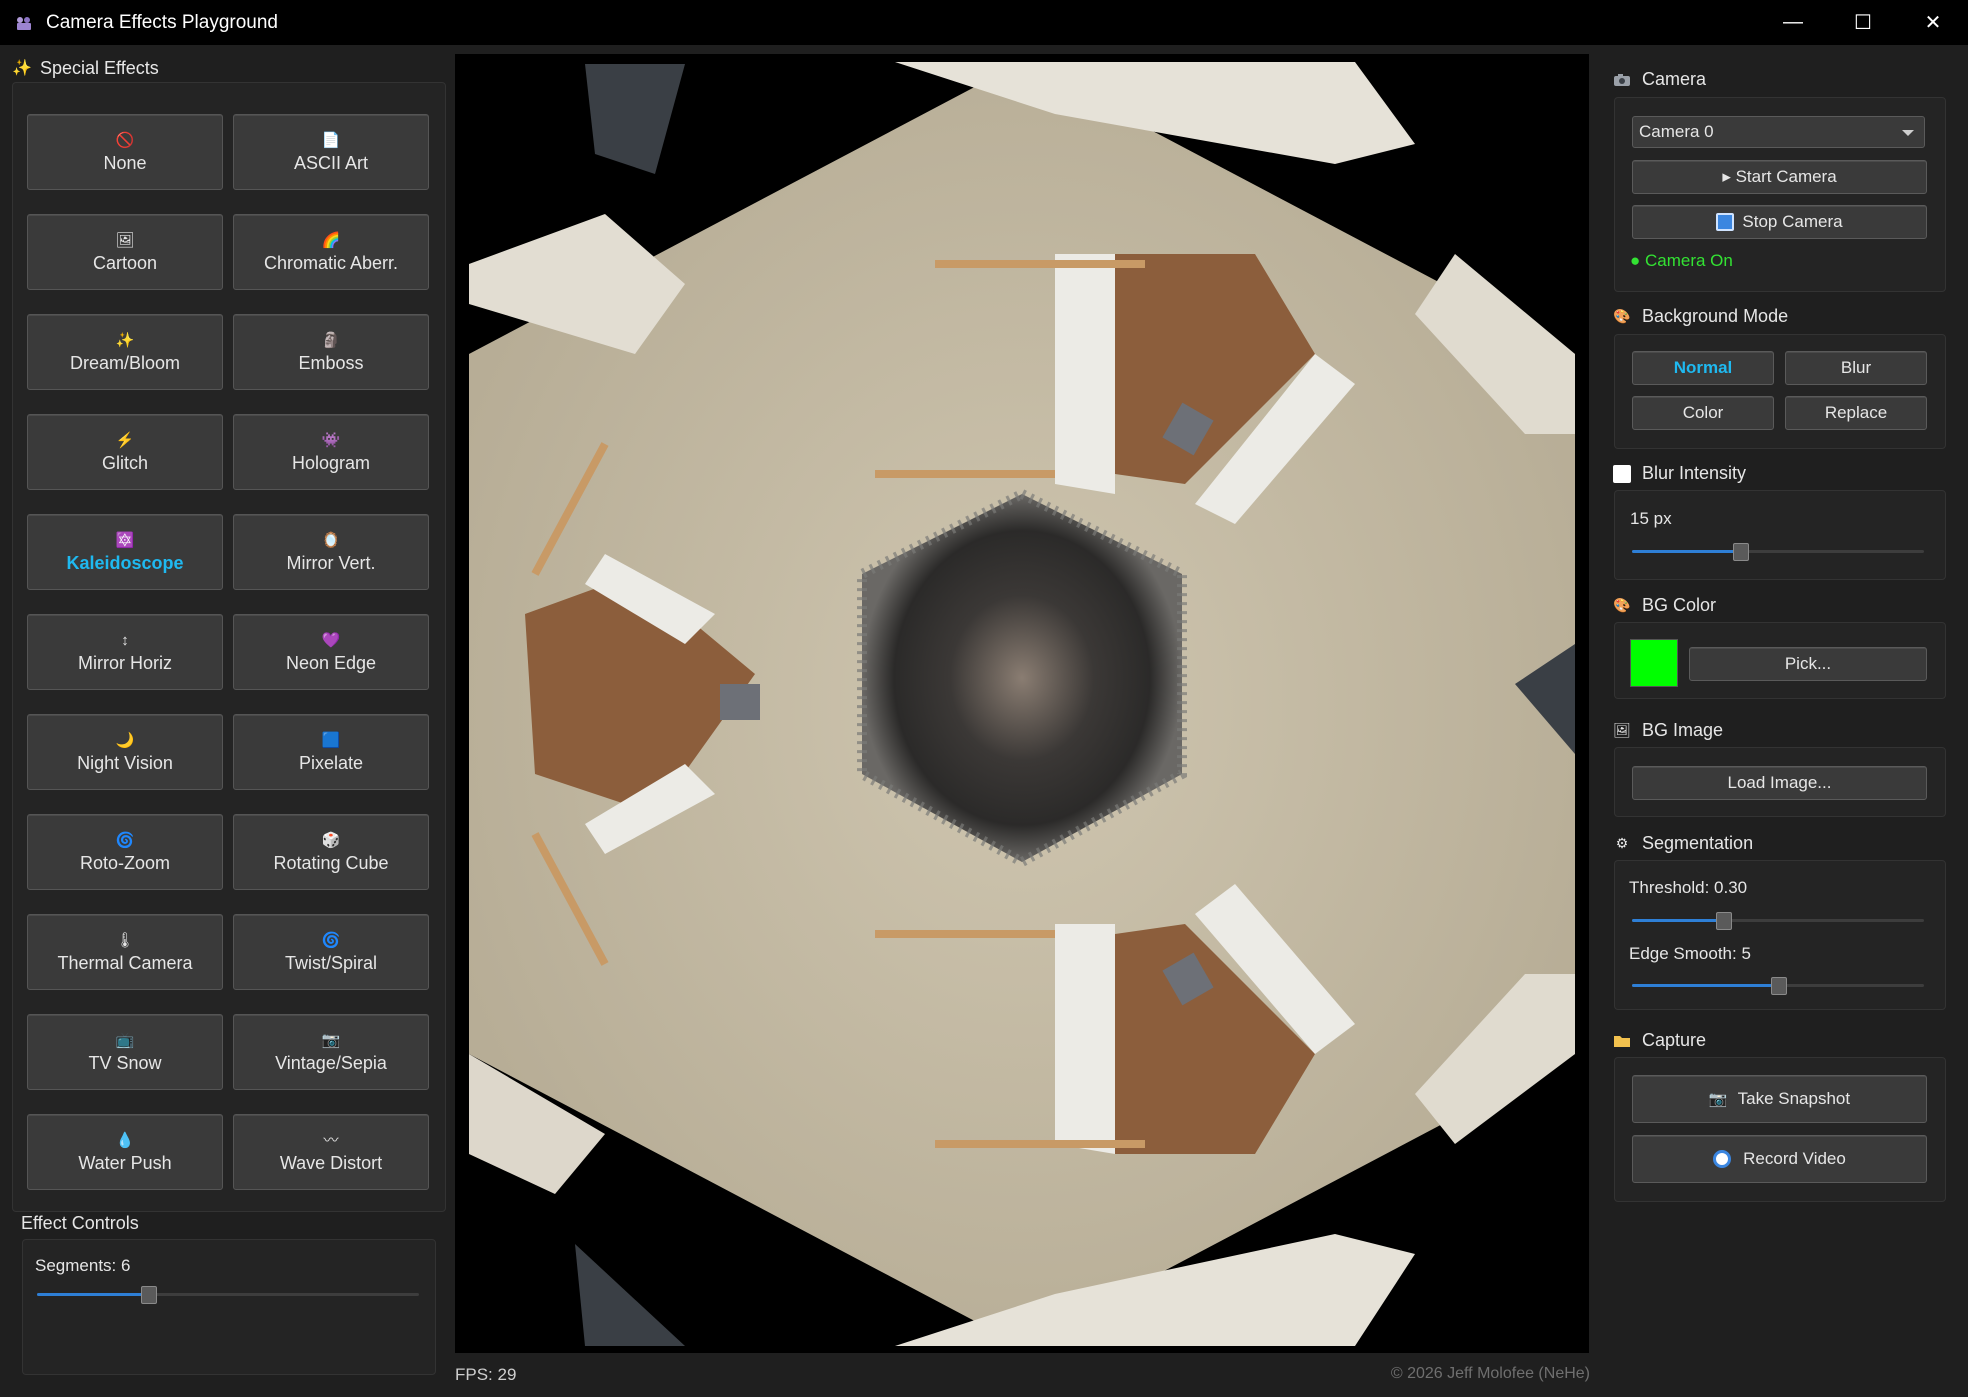 Image resolution: width=1968 pixels, height=1397 pixels. Describe the element at coordinates (99, 67) in the screenshot. I see `special-effects-title: Special Effects` at that location.